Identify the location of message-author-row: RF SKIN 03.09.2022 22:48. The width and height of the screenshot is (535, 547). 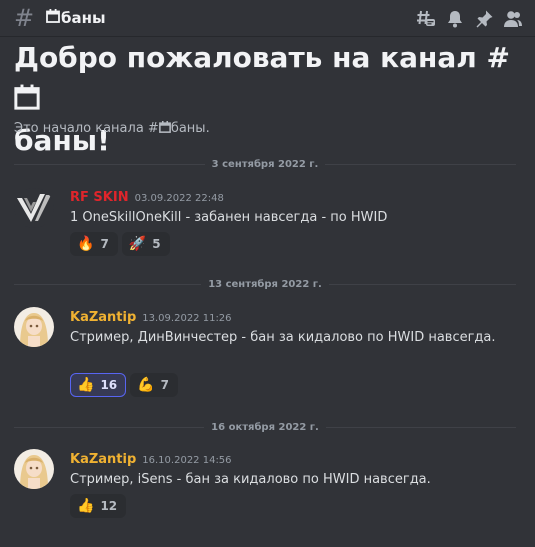
(147, 197).